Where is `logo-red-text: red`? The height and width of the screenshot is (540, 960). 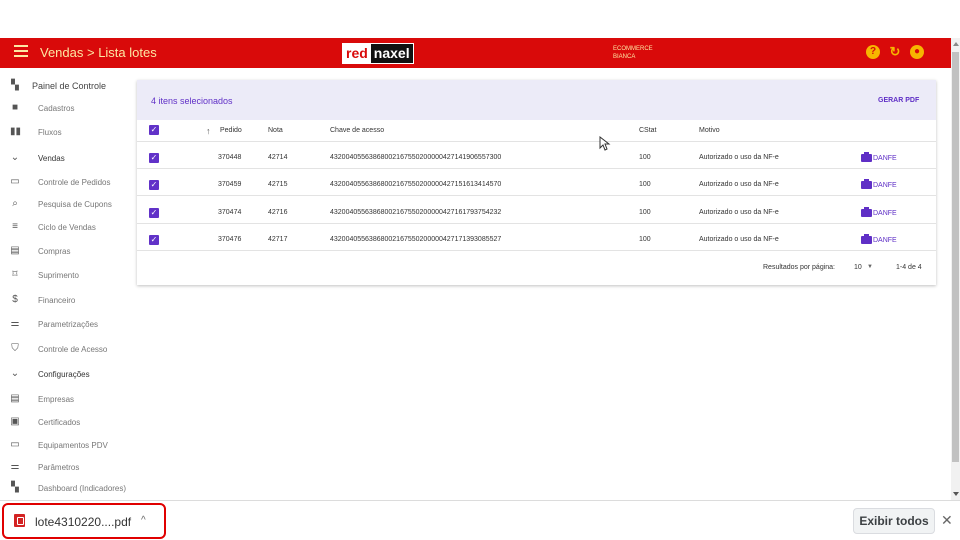 logo-red-text: red is located at coordinates (357, 53).